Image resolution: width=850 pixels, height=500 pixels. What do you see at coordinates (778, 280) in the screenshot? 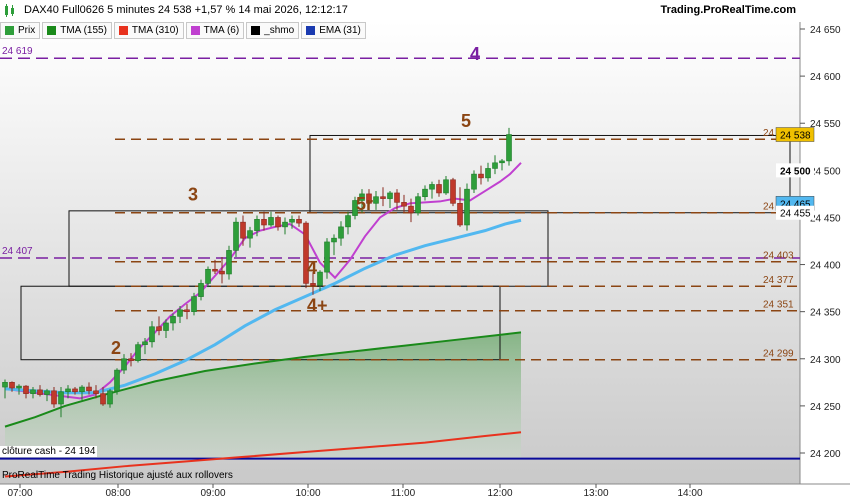
I see `level-label: 24 377` at bounding box center [778, 280].